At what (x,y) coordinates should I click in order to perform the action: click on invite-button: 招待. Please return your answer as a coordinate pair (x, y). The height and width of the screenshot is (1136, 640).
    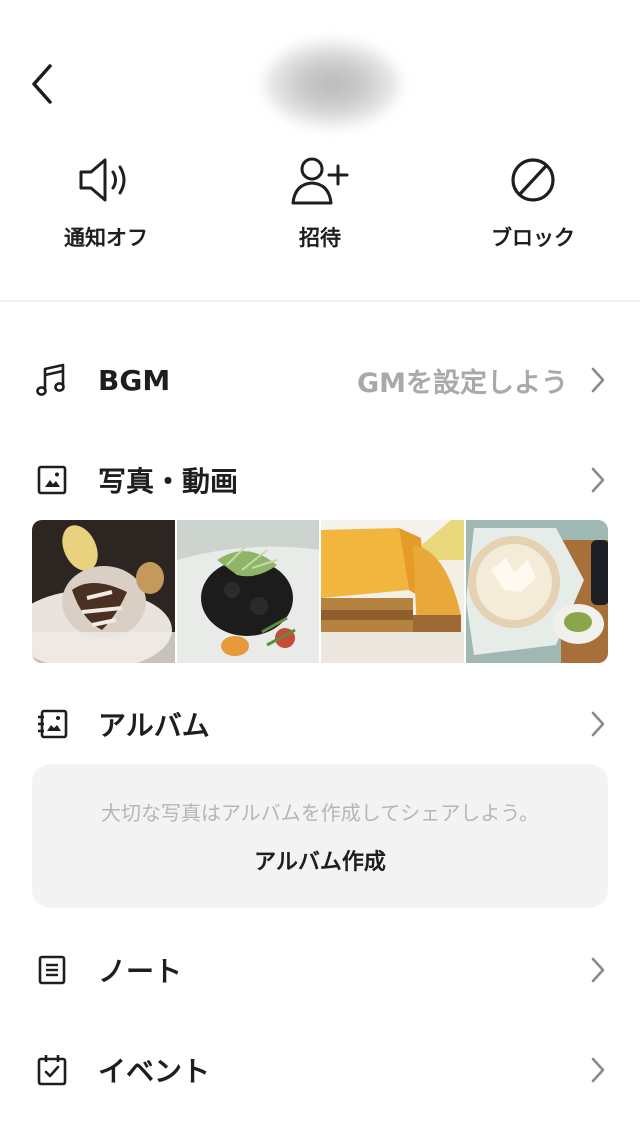
    Looking at the image, I should click on (320, 205).